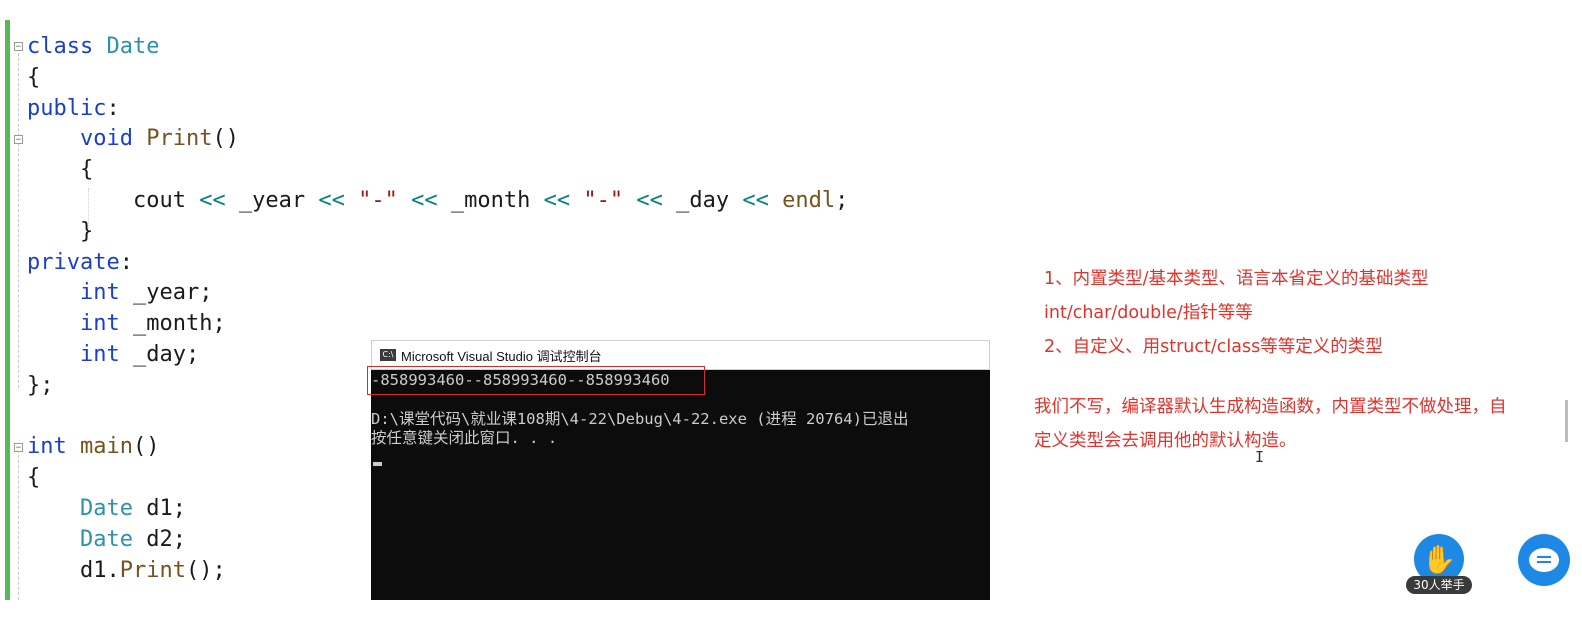 Image resolution: width=1582 pixels, height=621 pixels. I want to click on code-token: _year;, so click(166, 293).